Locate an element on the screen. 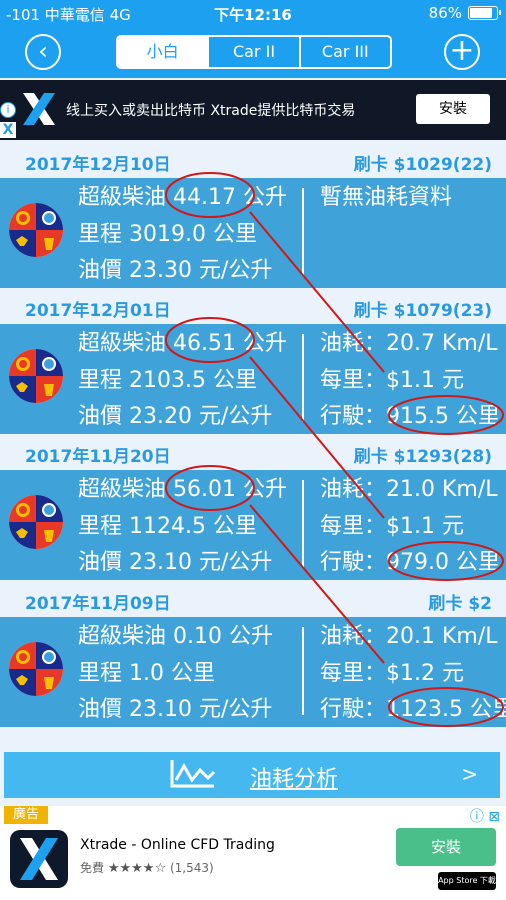 This screenshot has height=900, width=506. entry-efficiency: 油耗：20.7 Km/L is located at coordinates (409, 343).